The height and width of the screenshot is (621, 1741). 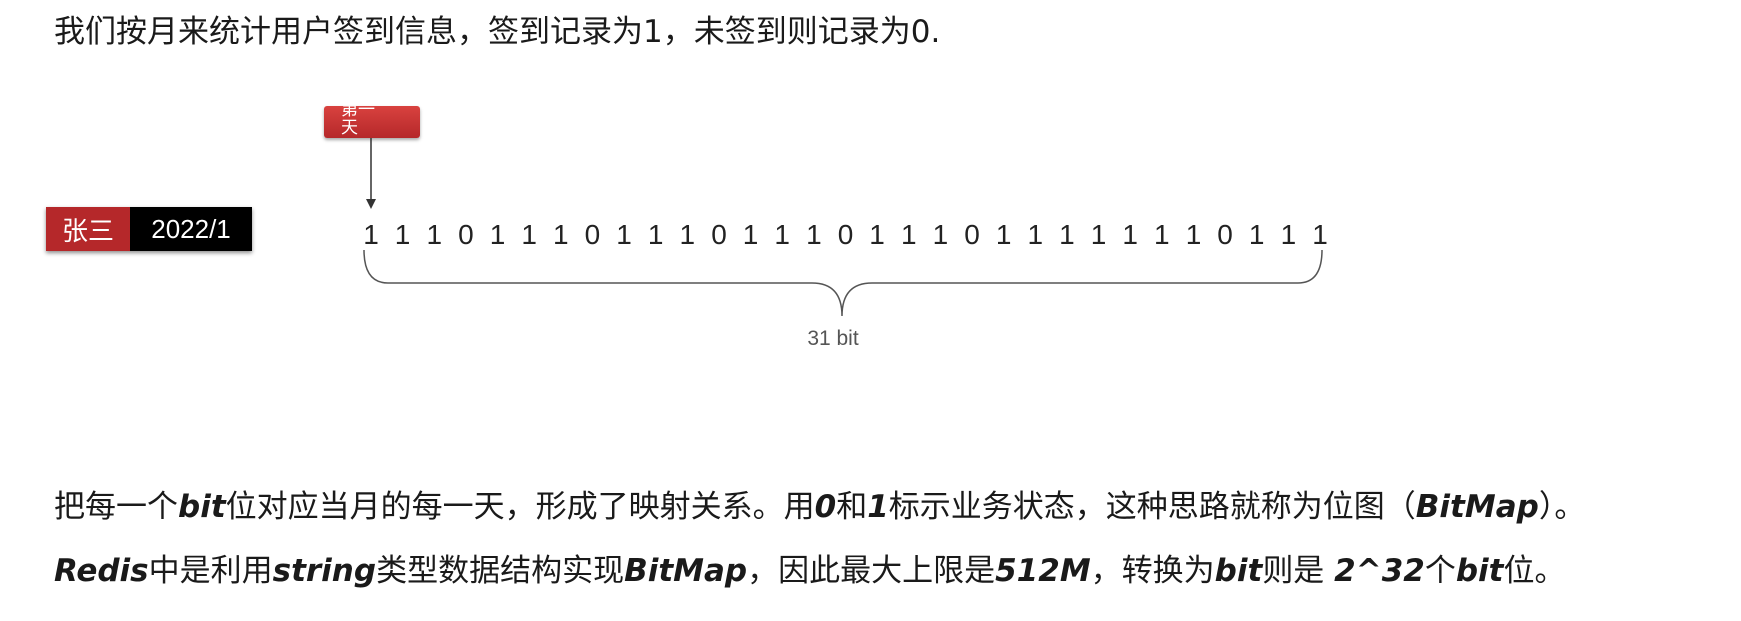 What do you see at coordinates (782, 234) in the screenshot?
I see `bit-day-14: 1` at bounding box center [782, 234].